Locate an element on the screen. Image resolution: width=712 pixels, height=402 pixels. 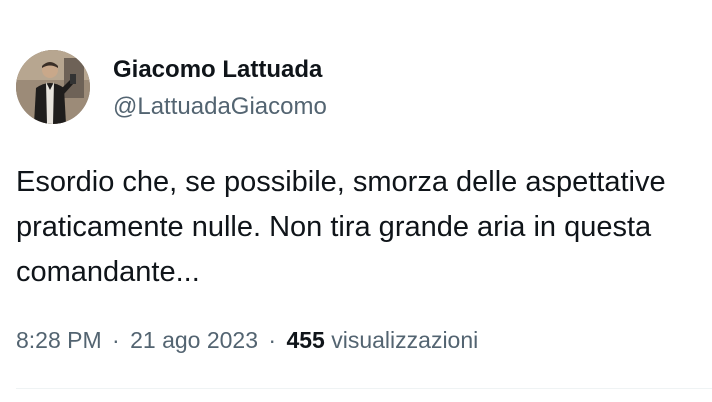
avatar-photo-icon is located at coordinates (53, 87).